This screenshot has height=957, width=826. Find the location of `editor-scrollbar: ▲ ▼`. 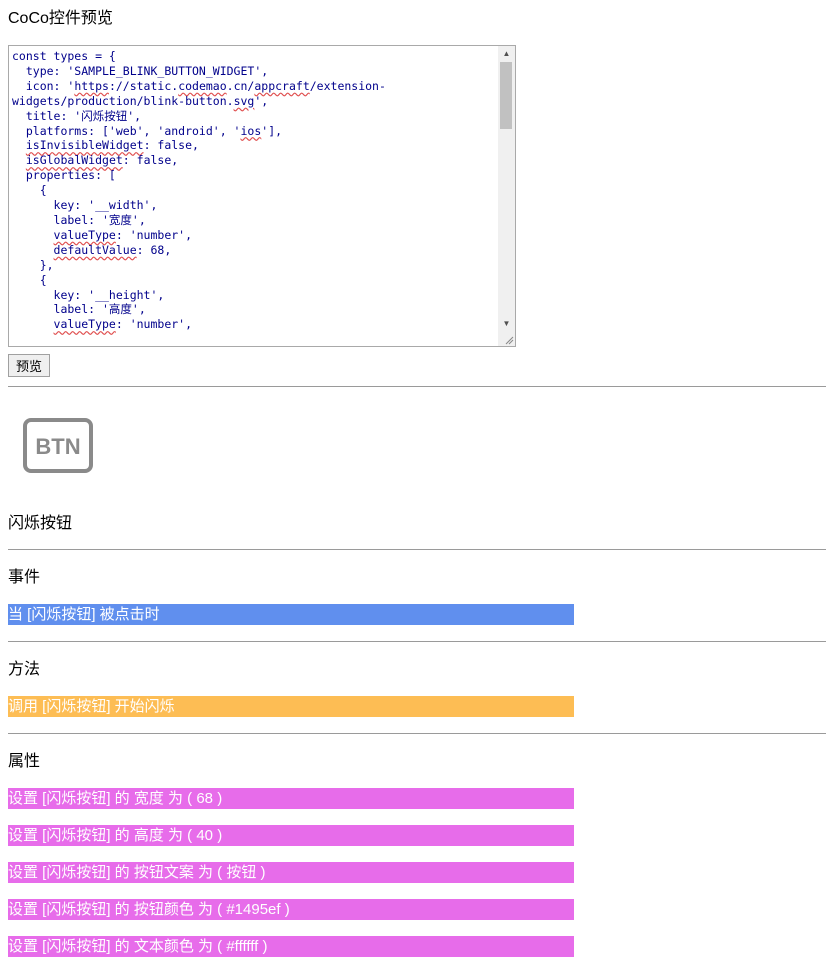

editor-scrollbar: ▲ ▼ is located at coordinates (506, 196).